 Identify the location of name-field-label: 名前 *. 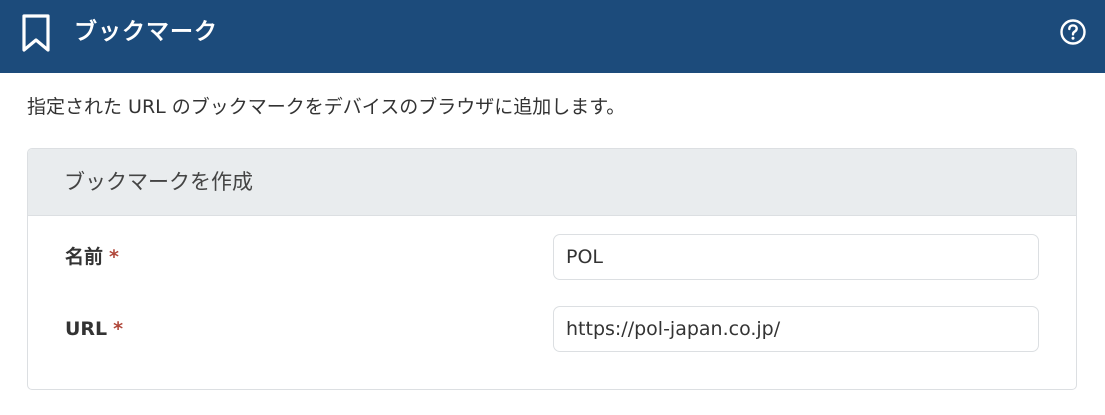
(92, 257).